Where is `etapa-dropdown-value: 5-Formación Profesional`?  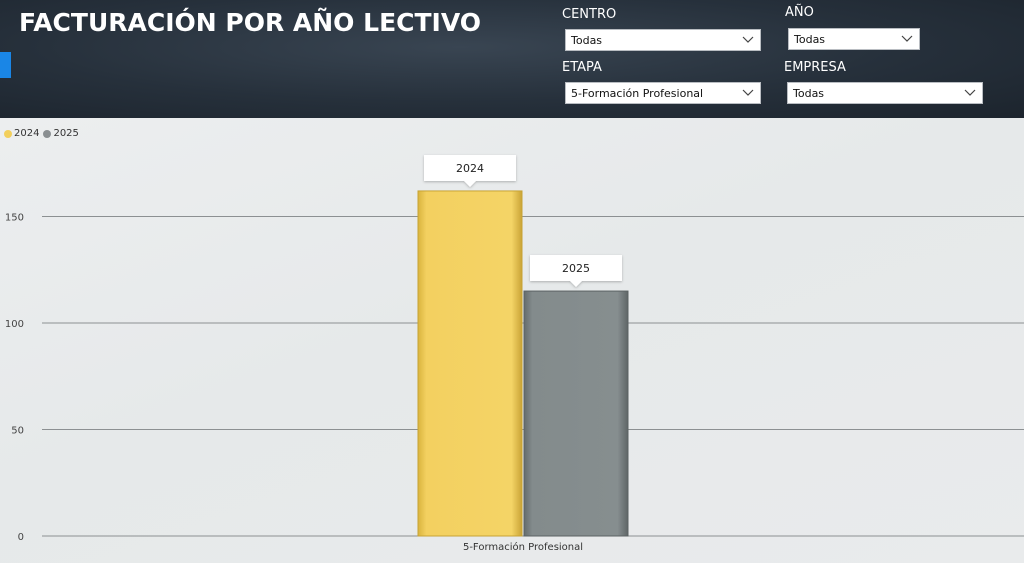
etapa-dropdown-value: 5-Formación Profesional is located at coordinates (637, 93).